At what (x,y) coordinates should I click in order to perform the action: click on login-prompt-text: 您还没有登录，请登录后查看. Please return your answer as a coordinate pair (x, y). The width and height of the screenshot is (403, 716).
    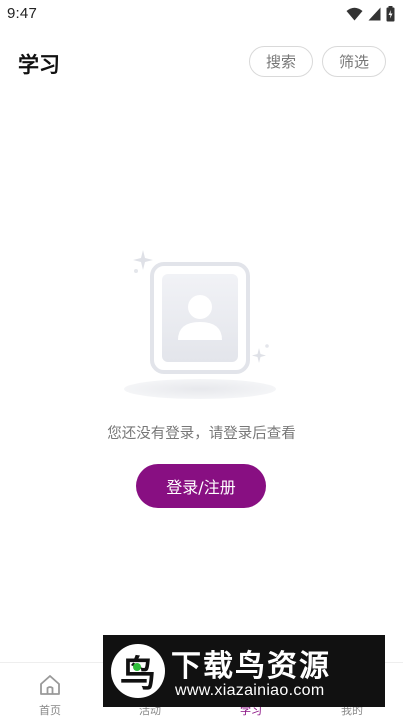
    Looking at the image, I should click on (201, 434).